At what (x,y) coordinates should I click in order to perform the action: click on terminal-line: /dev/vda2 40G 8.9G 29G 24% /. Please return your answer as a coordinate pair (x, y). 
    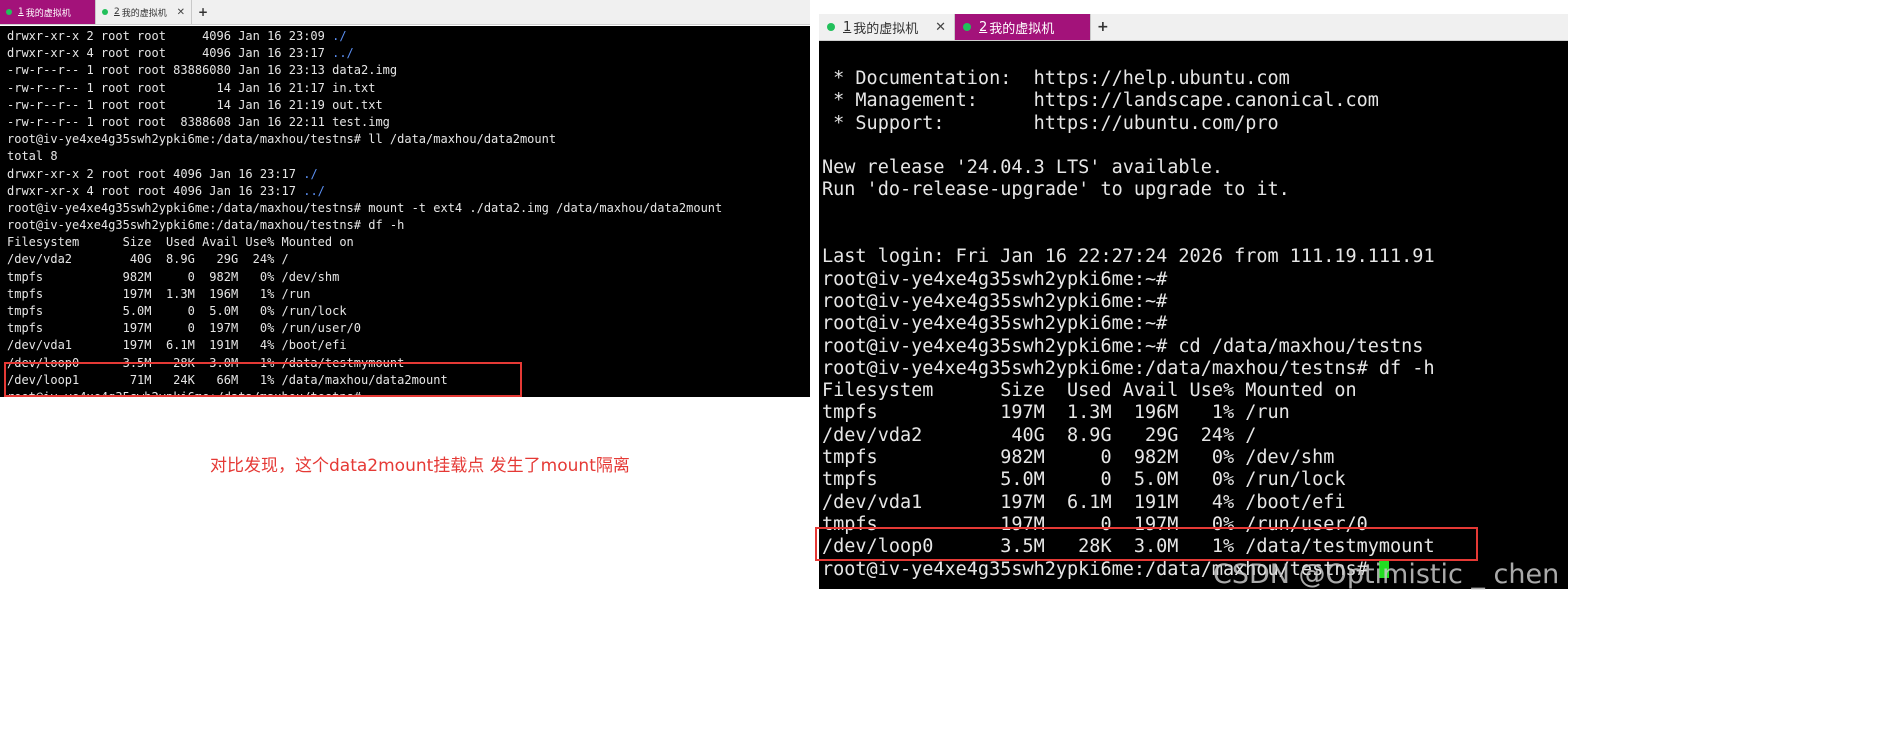
    Looking at the image, I should click on (1195, 436).